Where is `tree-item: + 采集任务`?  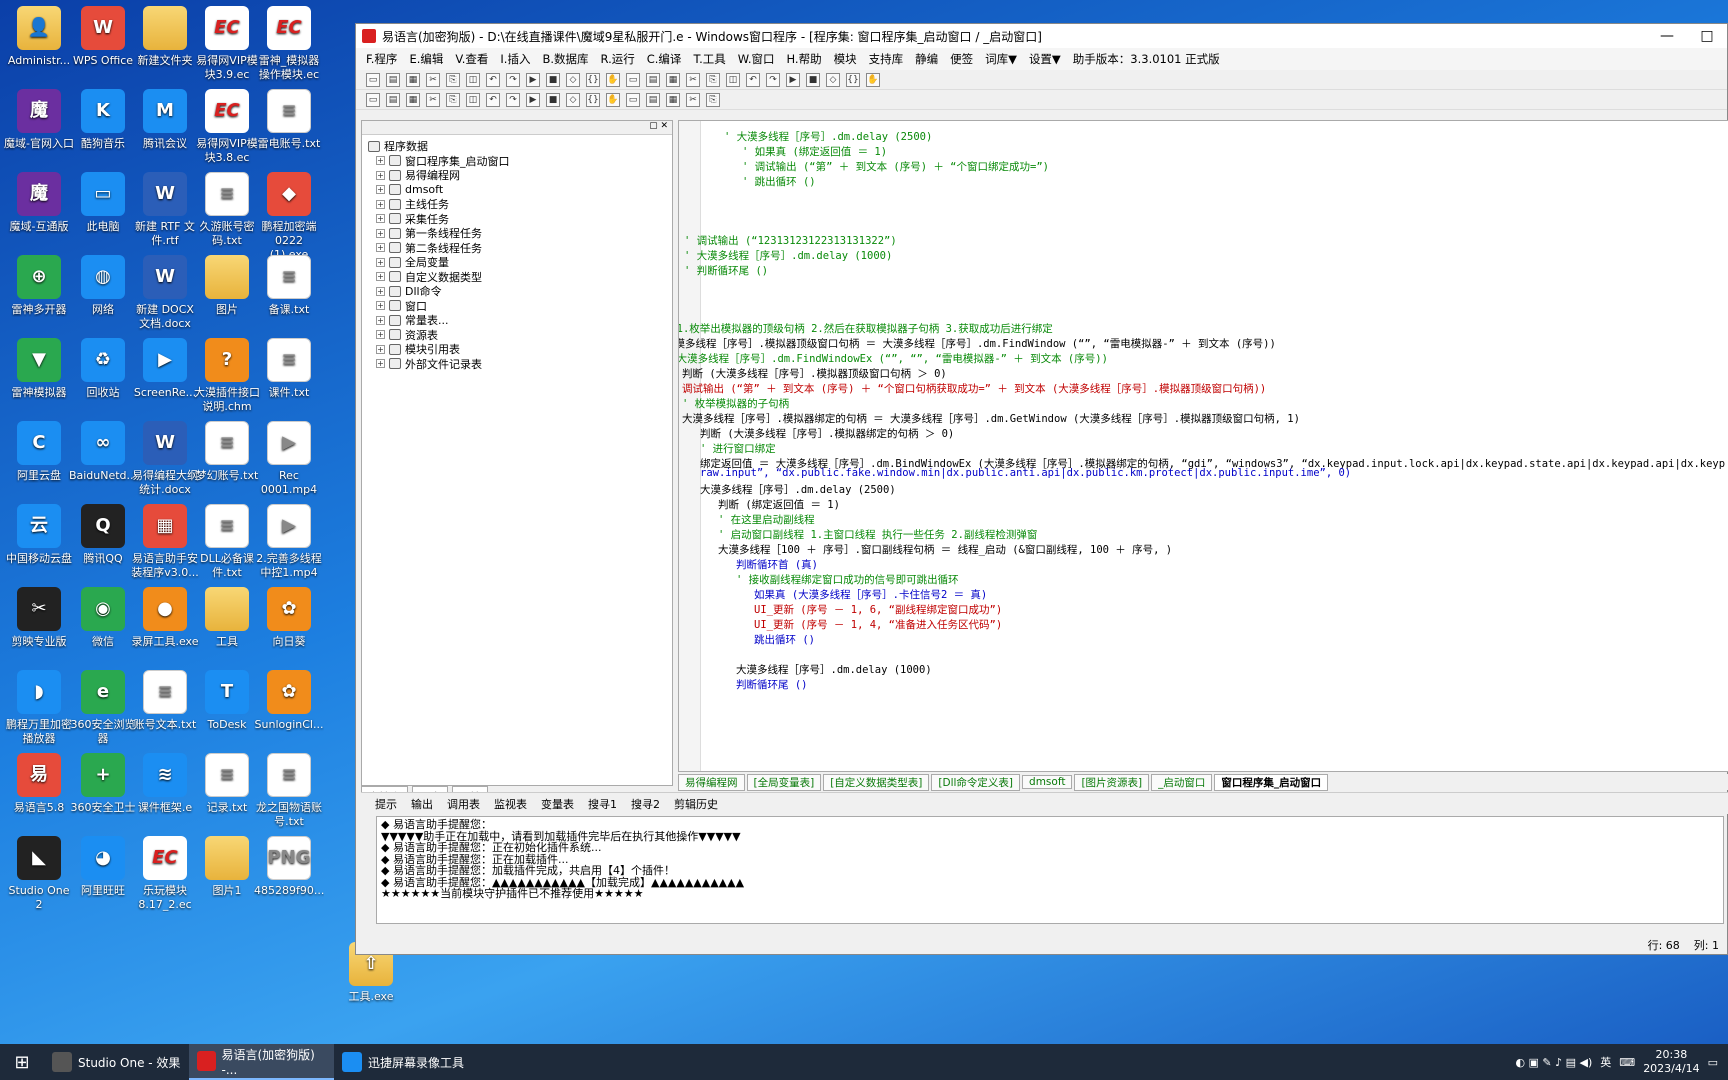
tree-item: + 采集任务 is located at coordinates (517, 219).